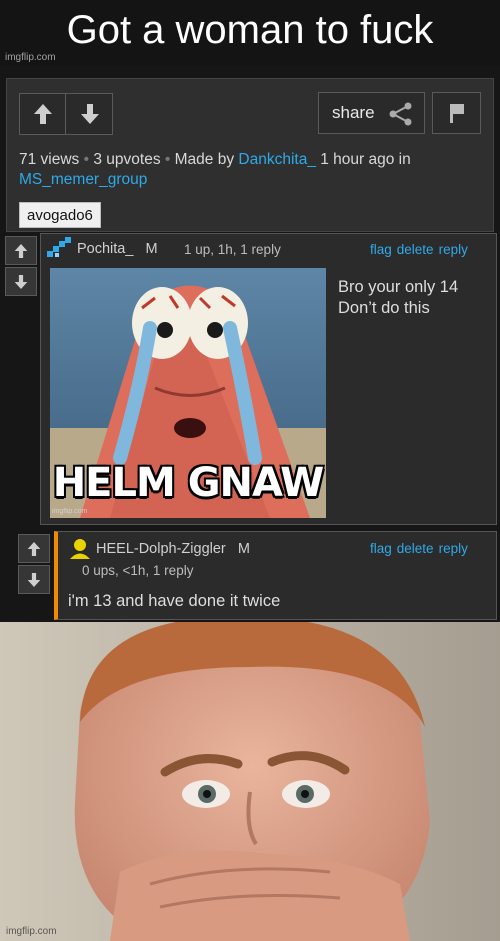 The image size is (500, 941). I want to click on tag-chip: avogado6, so click(60, 215).